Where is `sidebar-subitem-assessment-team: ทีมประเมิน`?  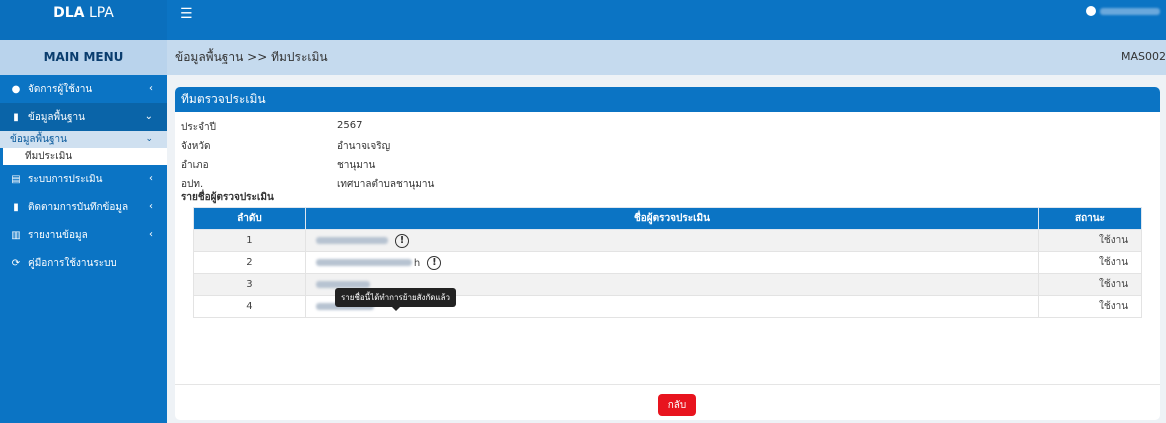
sidebar-subitem-assessment-team: ทีมประเมิน is located at coordinates (83, 156).